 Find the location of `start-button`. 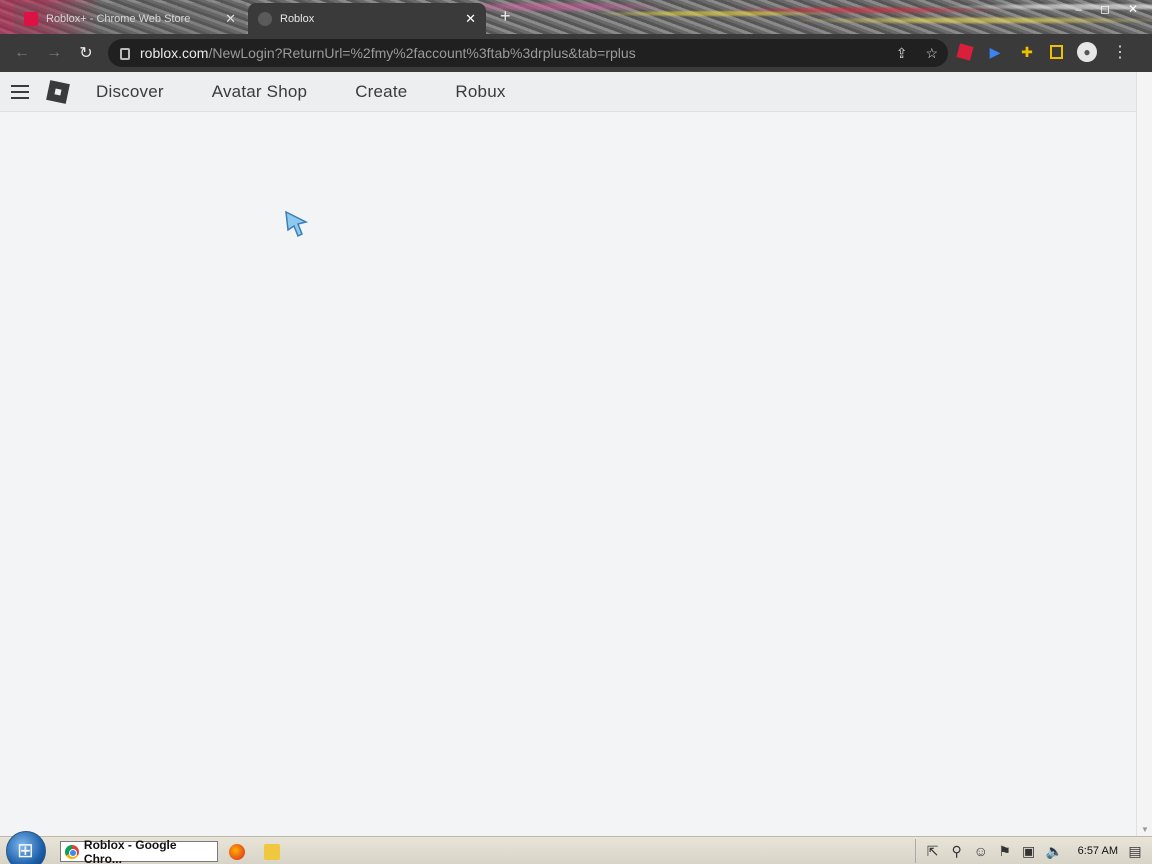

start-button is located at coordinates (26, 847).